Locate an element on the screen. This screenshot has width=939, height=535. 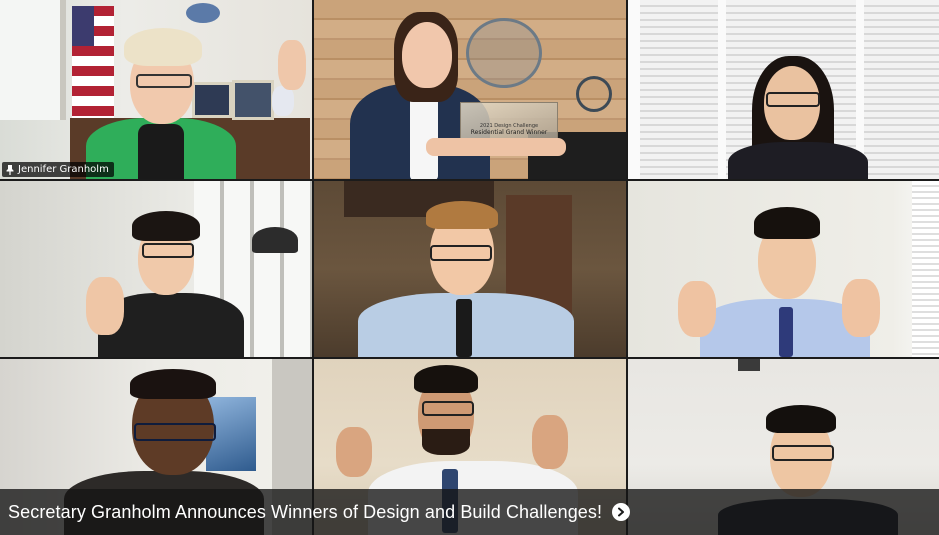
seal-logo is located at coordinates (203, 13).